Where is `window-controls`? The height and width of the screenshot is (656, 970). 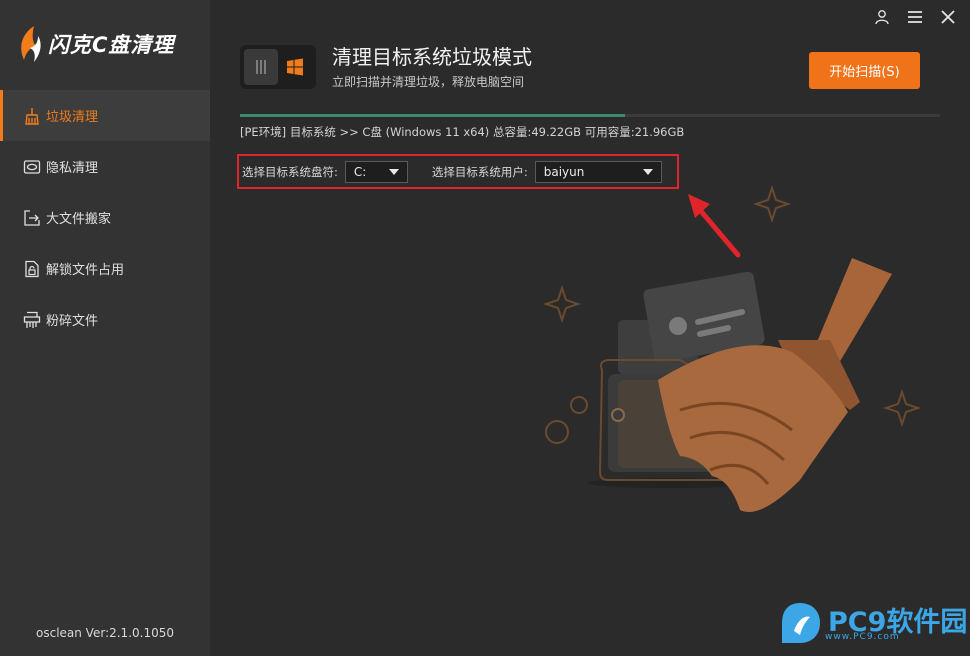
window-controls is located at coordinates (914, 17).